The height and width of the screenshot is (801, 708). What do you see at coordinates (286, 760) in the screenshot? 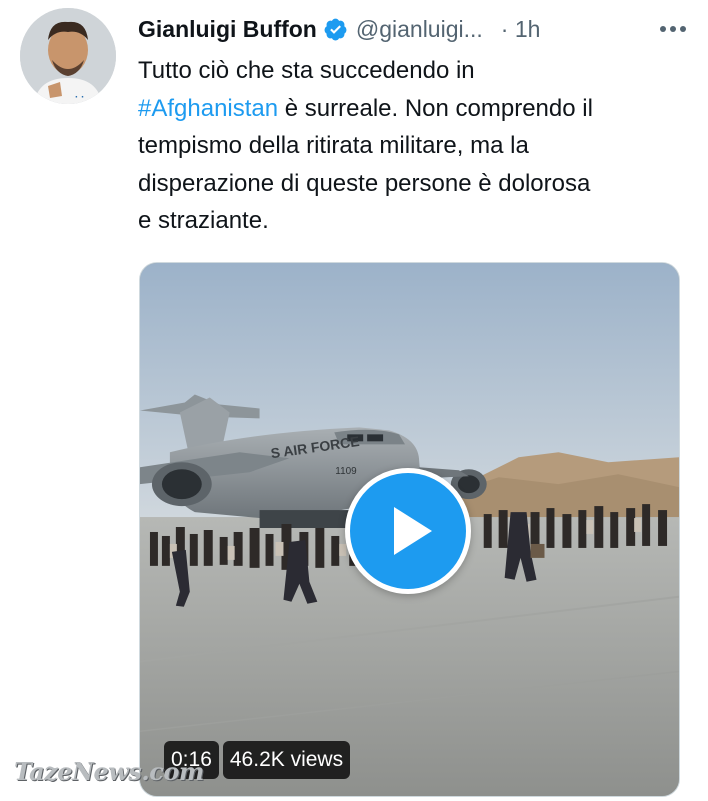
I see `video-views: 46.2K views` at bounding box center [286, 760].